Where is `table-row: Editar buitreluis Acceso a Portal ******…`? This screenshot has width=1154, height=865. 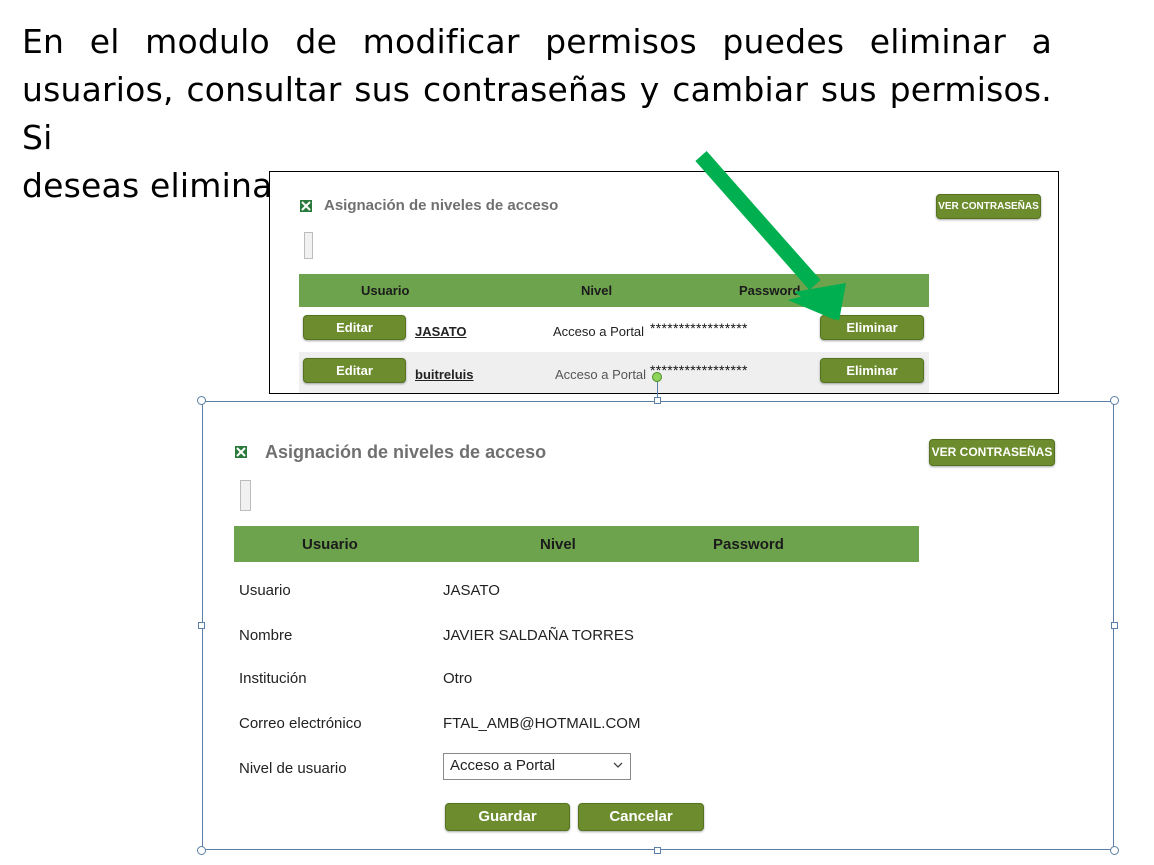
table-row: Editar buitreluis Acceso a Portal ******… is located at coordinates (614, 372).